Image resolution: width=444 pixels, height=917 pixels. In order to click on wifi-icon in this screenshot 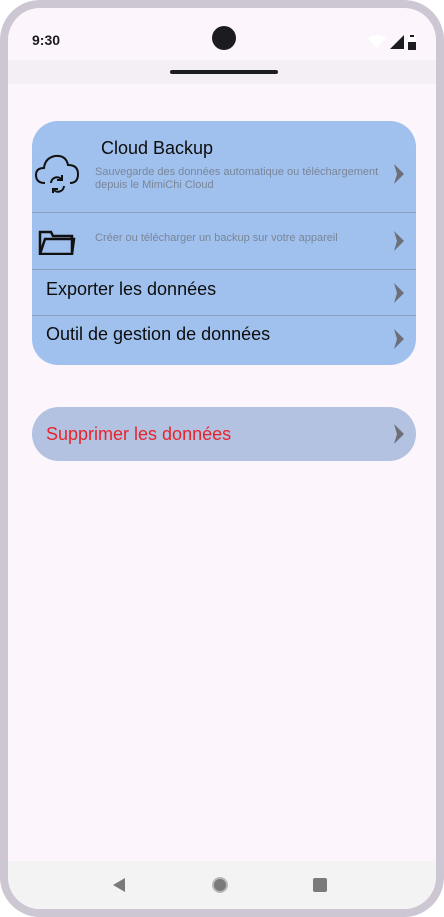, I will do `click(377, 41)`.